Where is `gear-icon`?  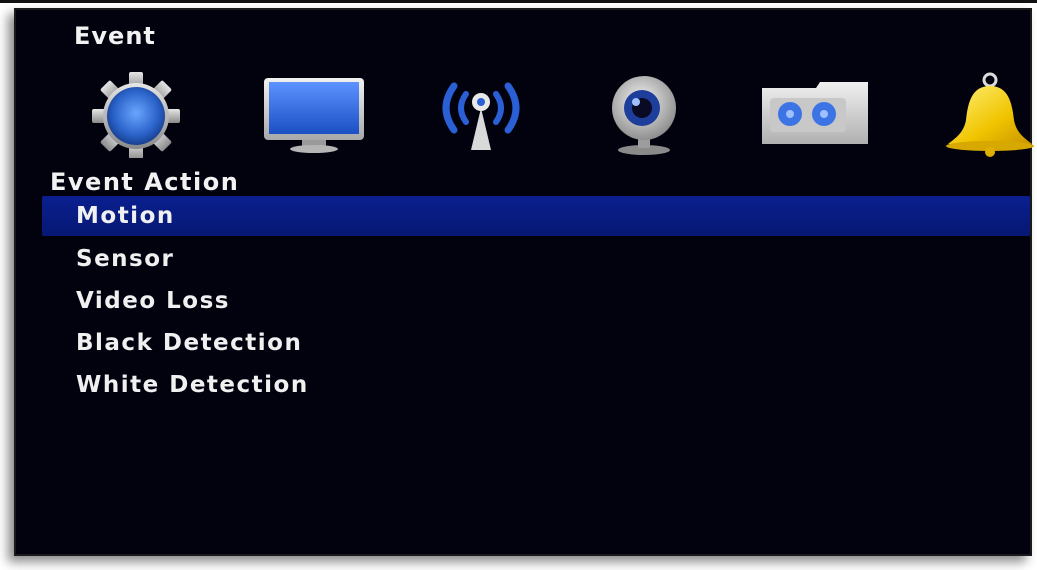
gear-icon is located at coordinates (144, 114).